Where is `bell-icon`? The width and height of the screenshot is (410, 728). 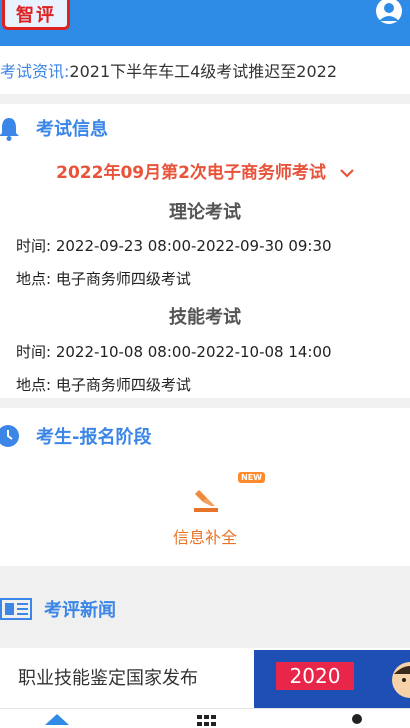
bell-icon is located at coordinates (9, 129).